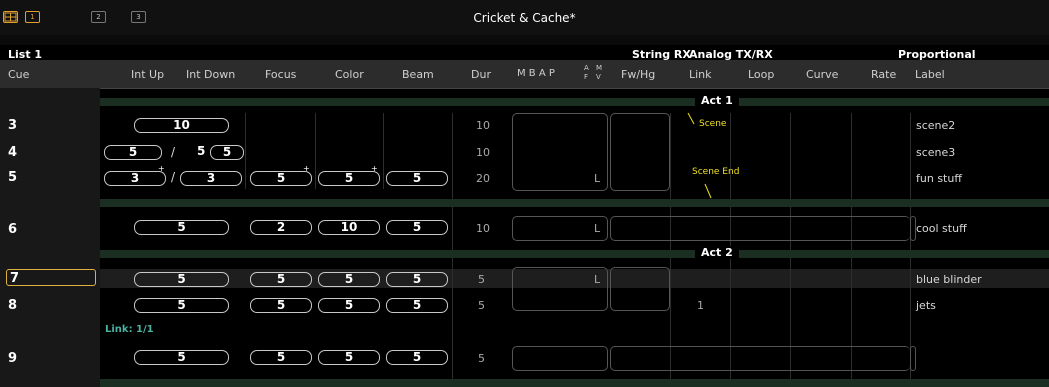 The height and width of the screenshot is (387, 1049). I want to click on link-note: Link: 1/1, so click(129, 329).